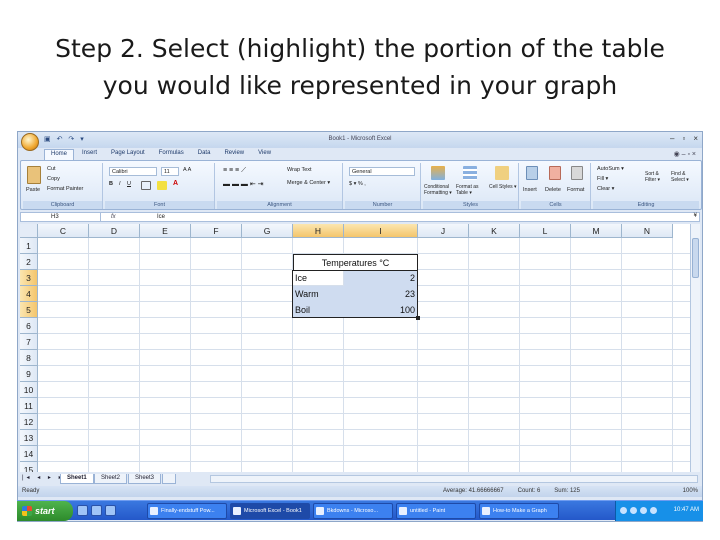  Describe the element at coordinates (234, 171) in the screenshot. I see `align-top-icons: ≡ ≡ ≡ ⟋` at that location.